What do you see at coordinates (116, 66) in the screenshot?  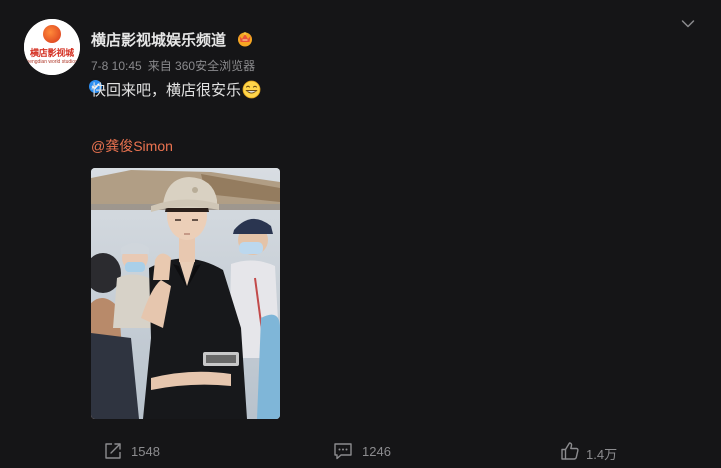 I see `post-time: 7-8 10:45` at bounding box center [116, 66].